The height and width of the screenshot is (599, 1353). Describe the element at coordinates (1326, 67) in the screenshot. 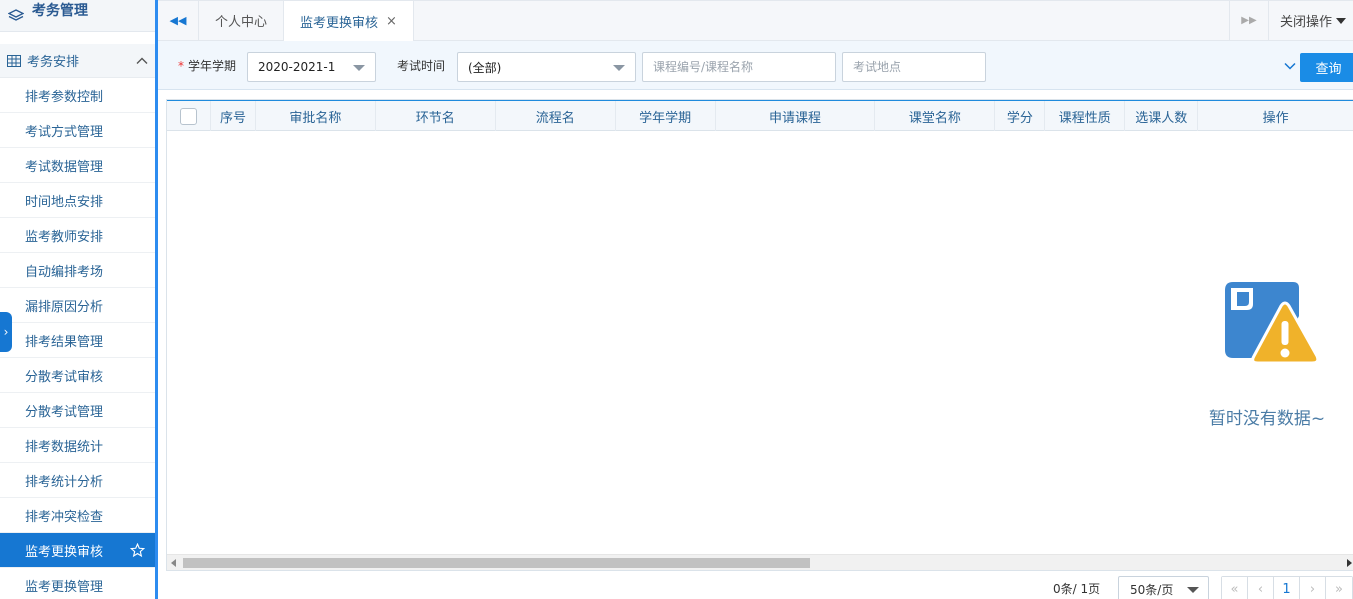

I see `query-button: 查询` at that location.